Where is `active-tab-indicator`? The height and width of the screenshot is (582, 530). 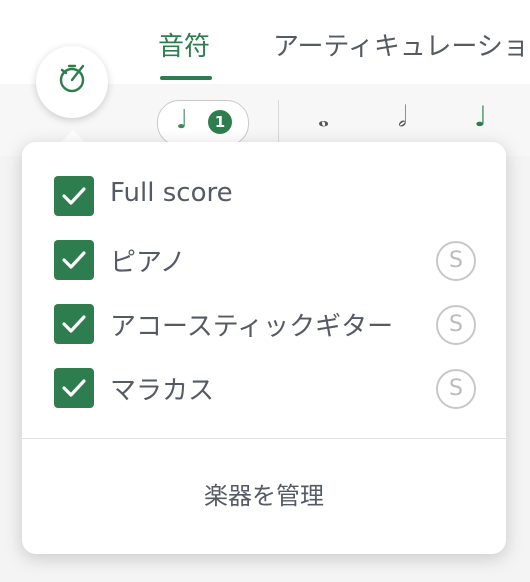
active-tab-indicator is located at coordinates (186, 78).